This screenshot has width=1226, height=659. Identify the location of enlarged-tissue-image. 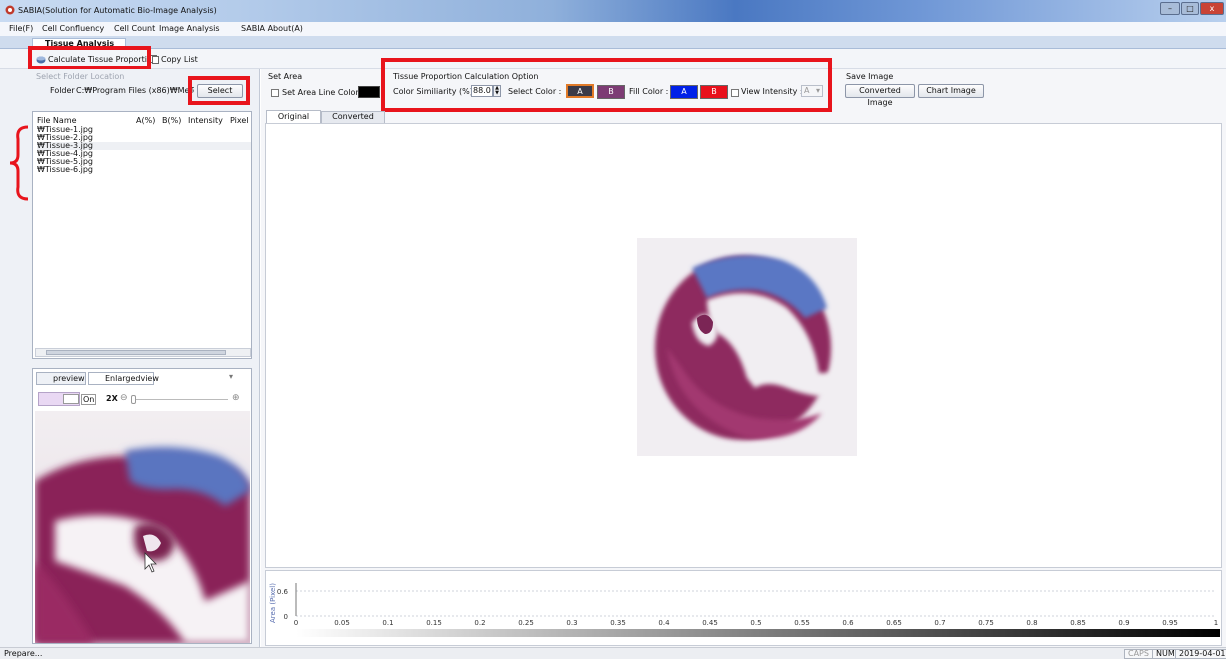
(142, 527).